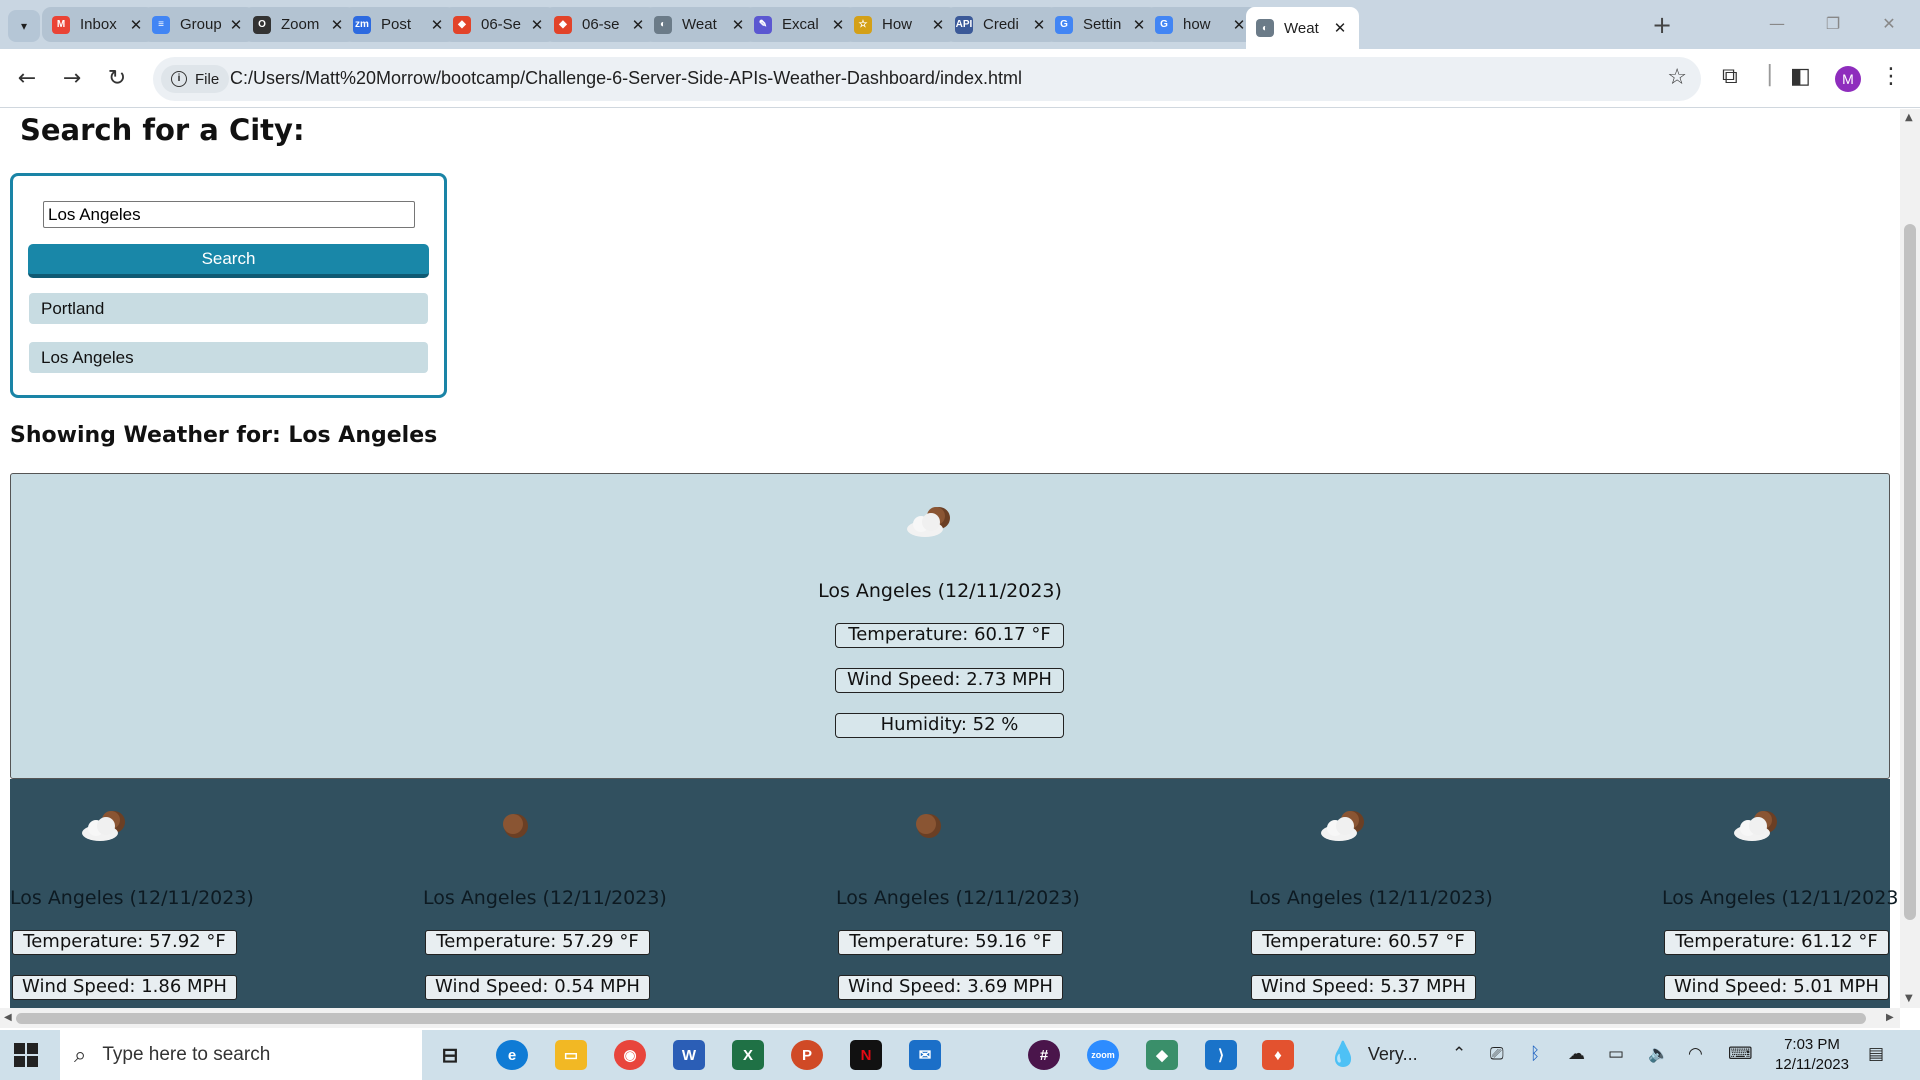 The height and width of the screenshot is (1080, 1920). I want to click on forecast-wind-speed: Wind Speed: 5.37 MPH, so click(1363, 987).